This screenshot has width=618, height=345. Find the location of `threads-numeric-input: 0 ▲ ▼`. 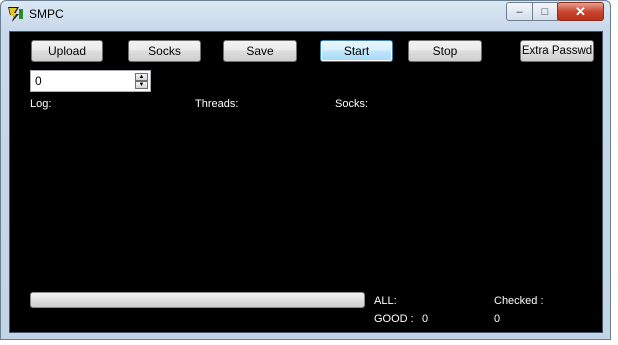

threads-numeric-input: 0 ▲ ▼ is located at coordinates (90, 81).